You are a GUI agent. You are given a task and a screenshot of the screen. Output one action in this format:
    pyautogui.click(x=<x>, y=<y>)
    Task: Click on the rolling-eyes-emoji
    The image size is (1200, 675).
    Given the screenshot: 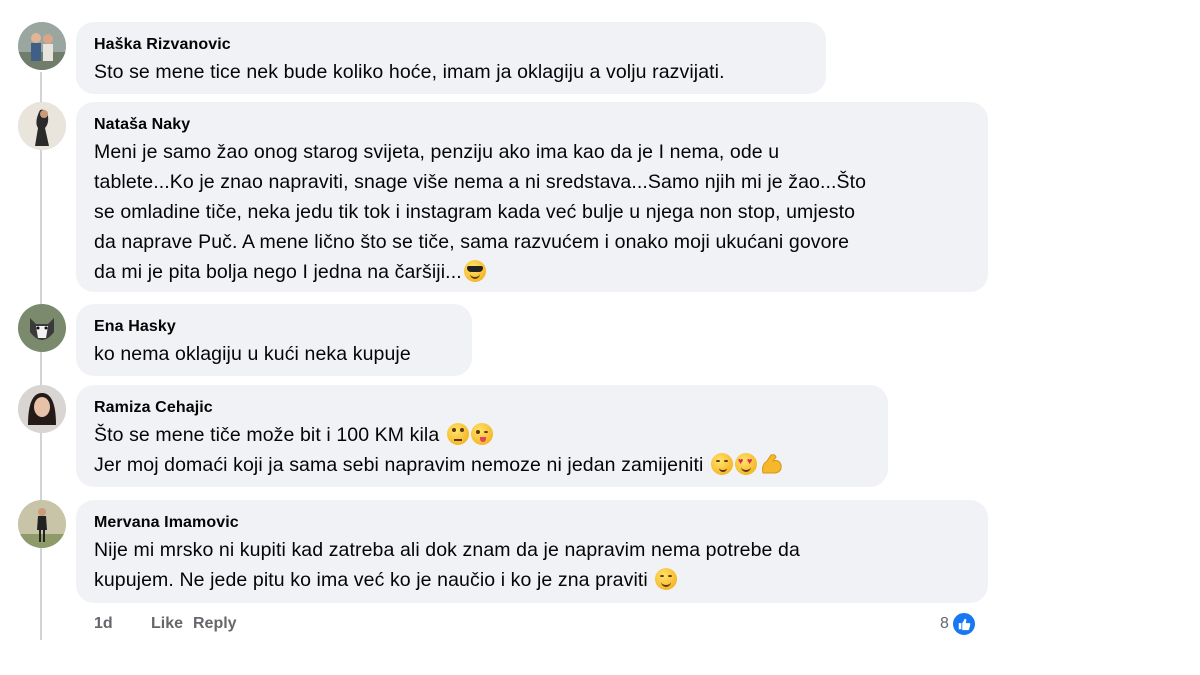 What is the action you would take?
    pyautogui.click(x=457, y=434)
    